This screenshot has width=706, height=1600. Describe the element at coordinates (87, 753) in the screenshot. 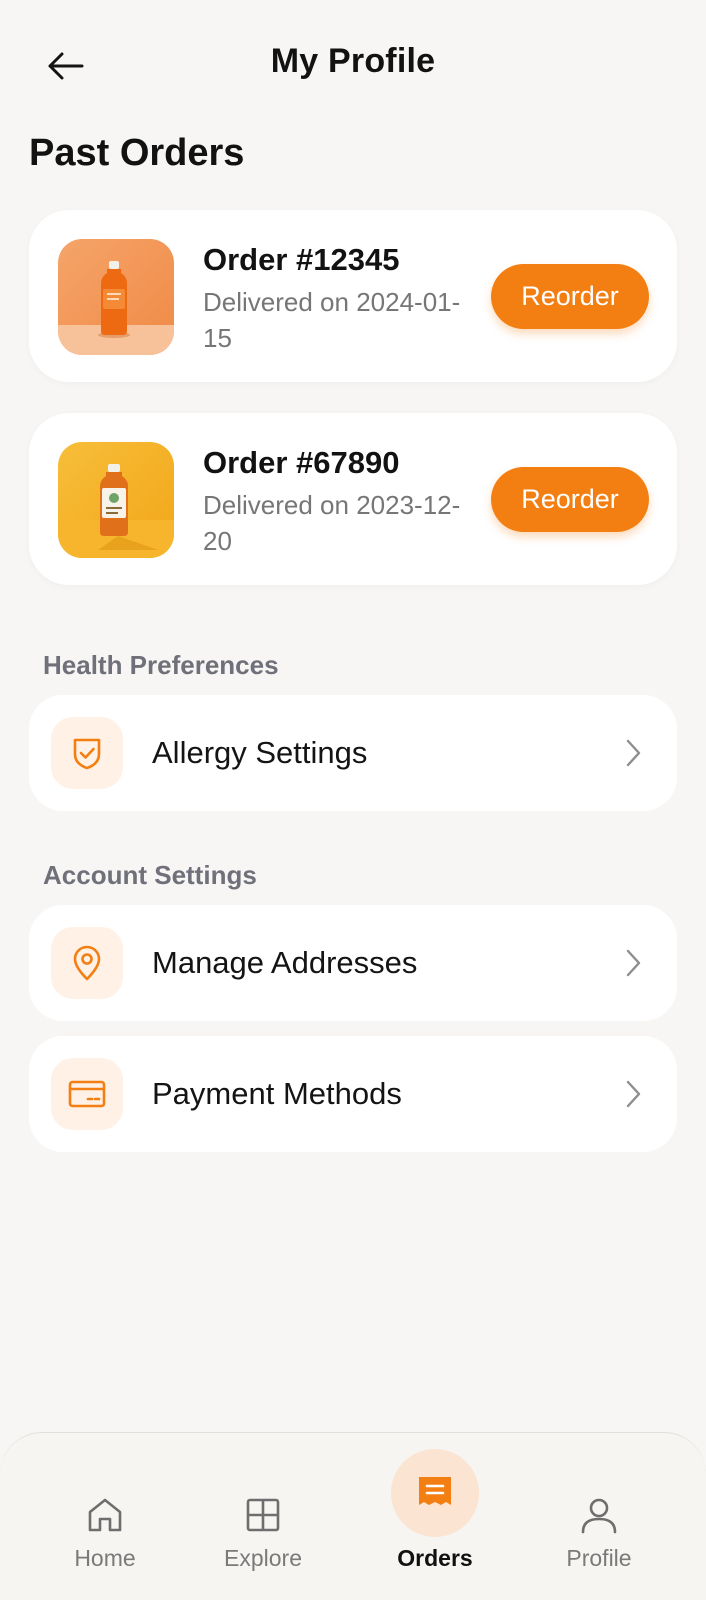

I see `shield-check-icon` at that location.